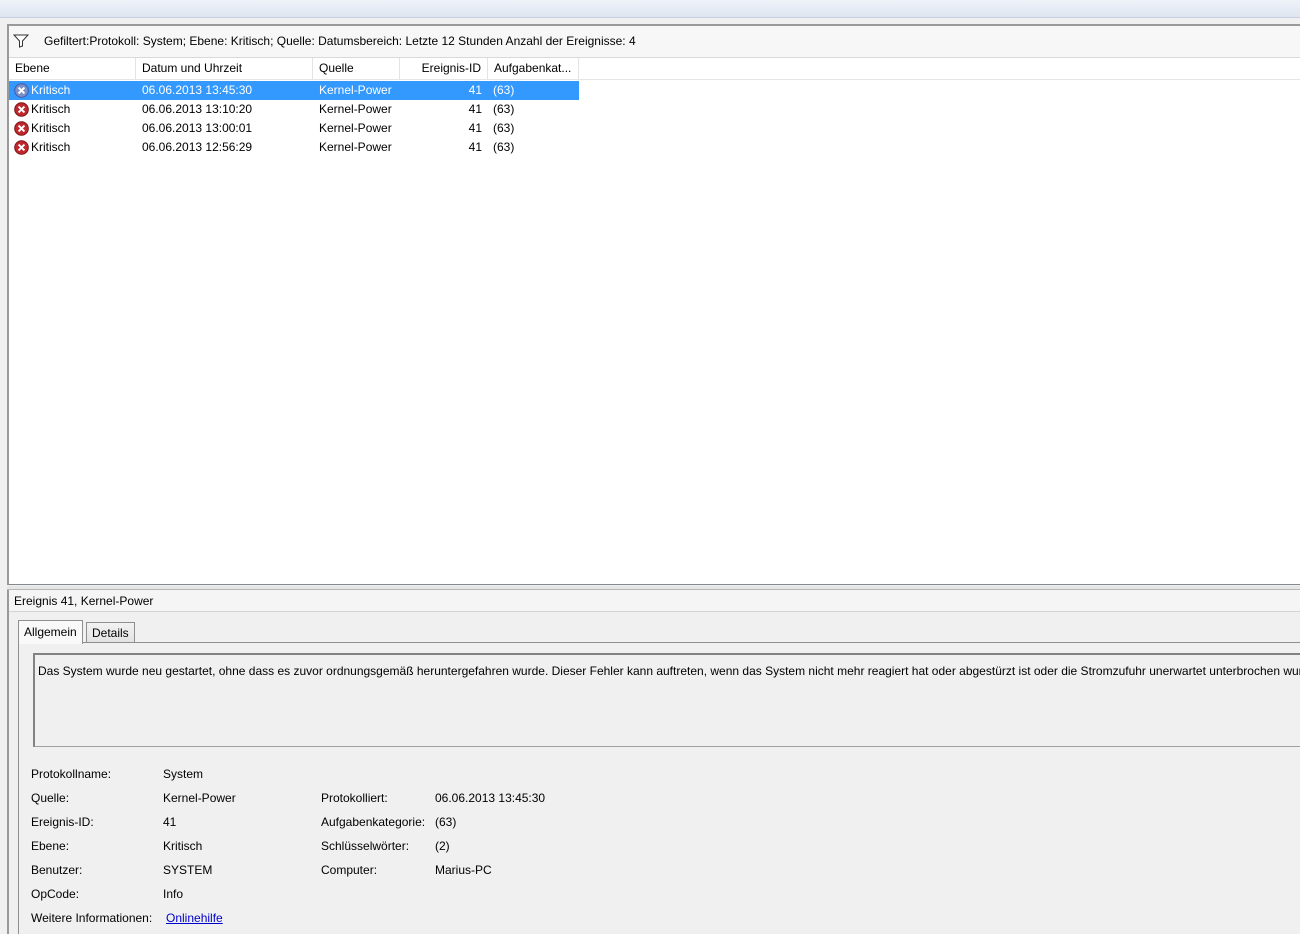 The height and width of the screenshot is (934, 1300). I want to click on value-source: Kernel-Power, so click(199, 798).